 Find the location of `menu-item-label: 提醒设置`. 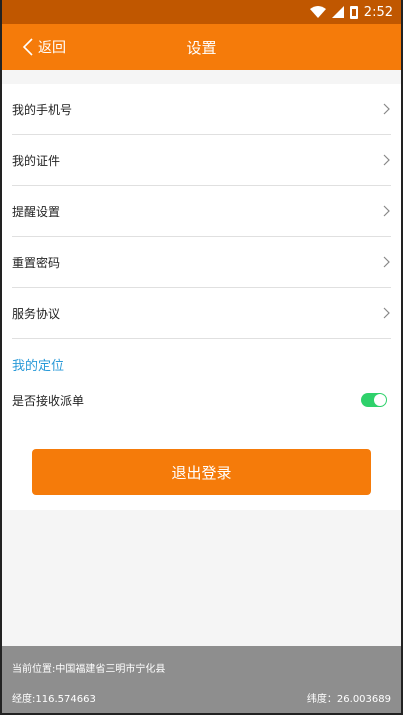

menu-item-label: 提醒设置 is located at coordinates (36, 211).